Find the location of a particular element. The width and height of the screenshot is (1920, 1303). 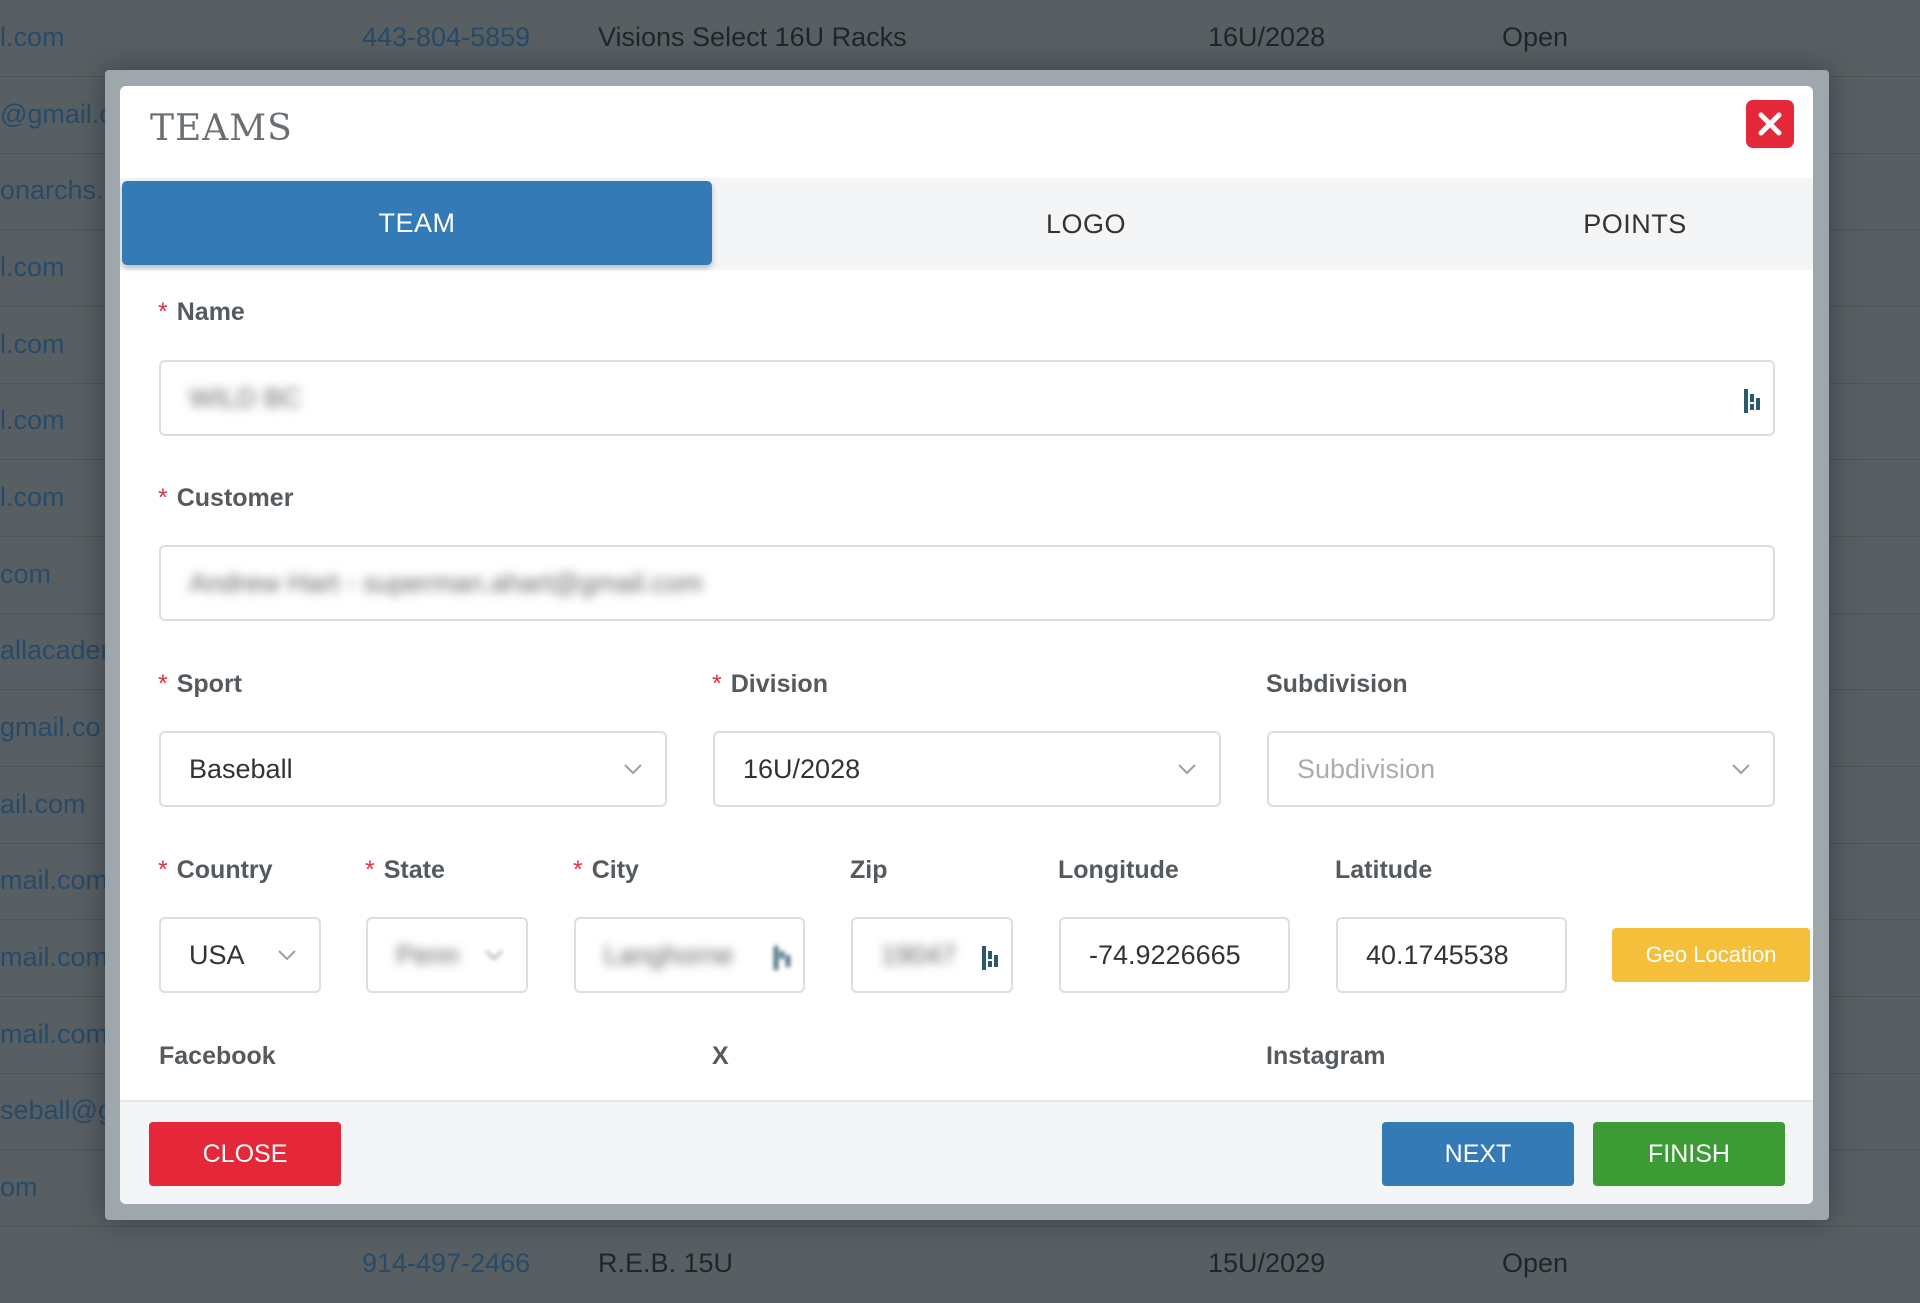

name-label: * Name is located at coordinates (201, 312).